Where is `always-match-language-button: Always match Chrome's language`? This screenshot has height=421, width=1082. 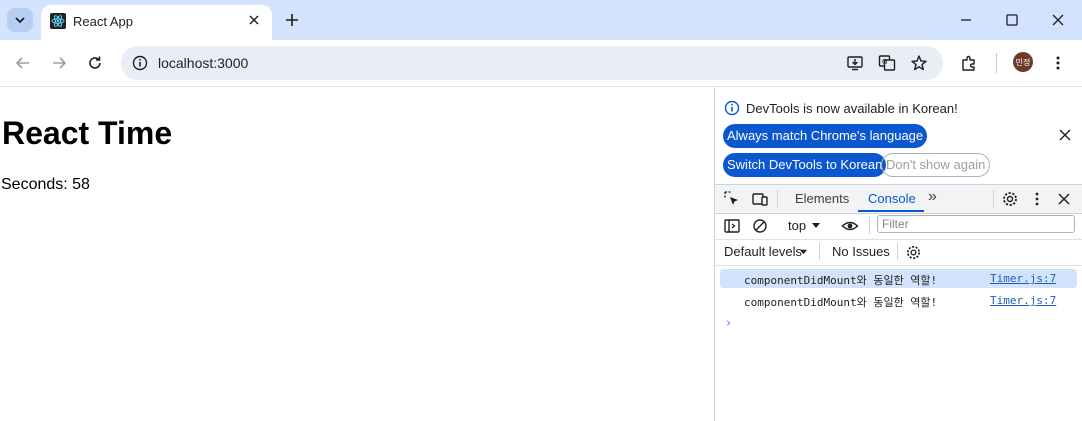 always-match-language-button: Always match Chrome's language is located at coordinates (825, 136).